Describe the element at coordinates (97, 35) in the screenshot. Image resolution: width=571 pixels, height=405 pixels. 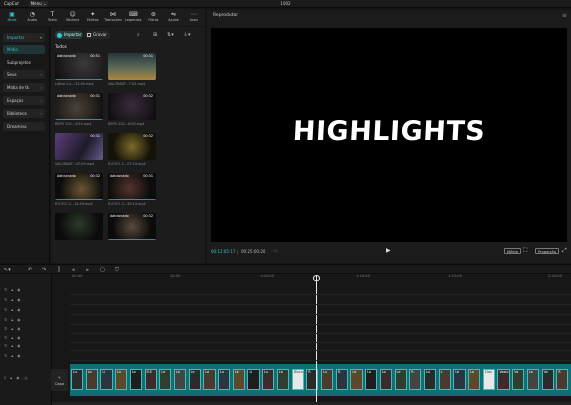
I see `record-button: Gravar` at that location.